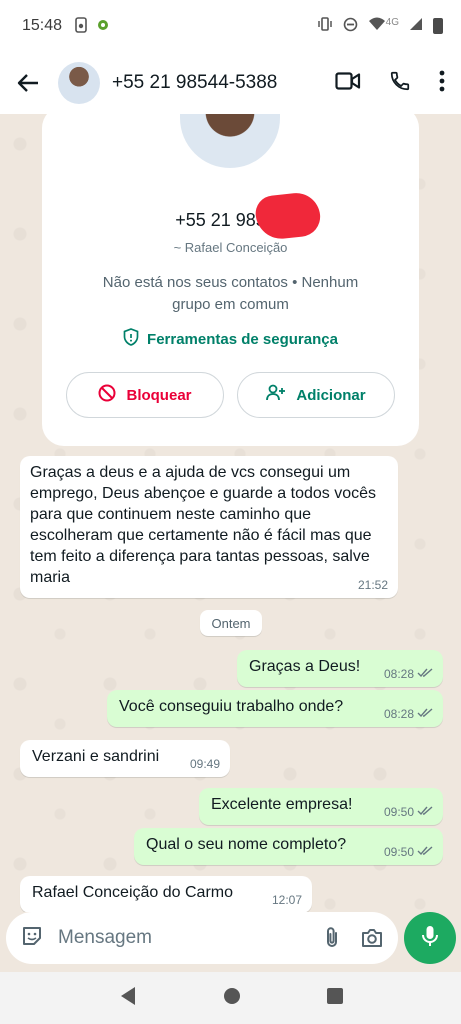 This screenshot has width=461, height=1024. Describe the element at coordinates (230, 220) in the screenshot. I see `contact-phone: +55 21 98544` at that location.